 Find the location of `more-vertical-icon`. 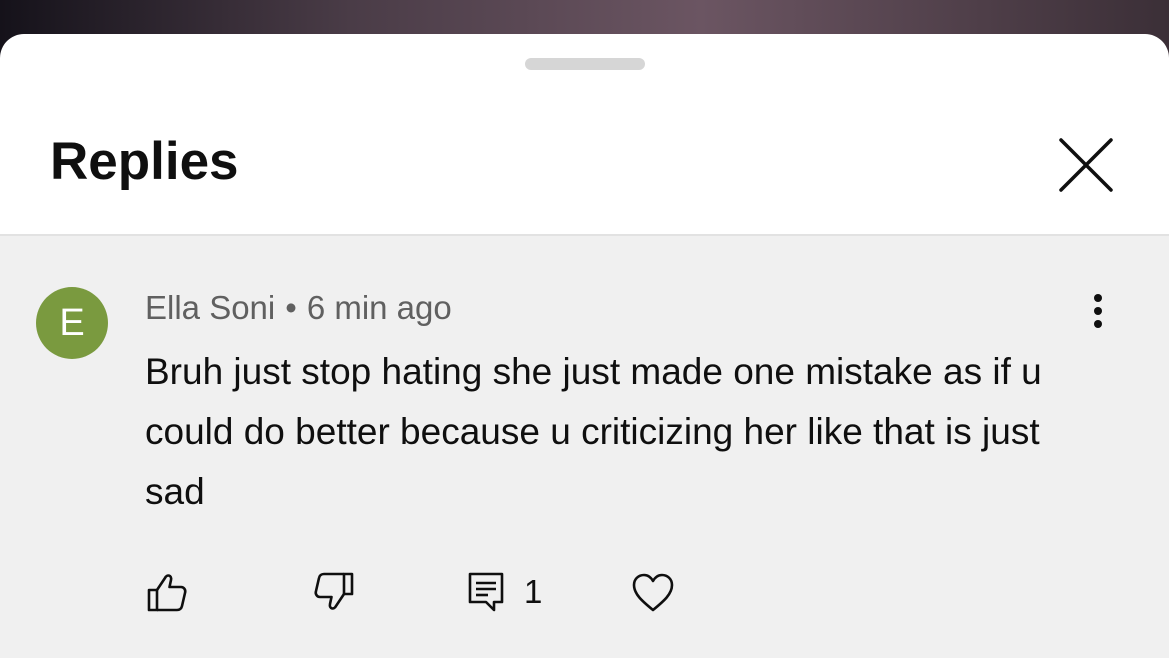

more-vertical-icon is located at coordinates (1098, 311).